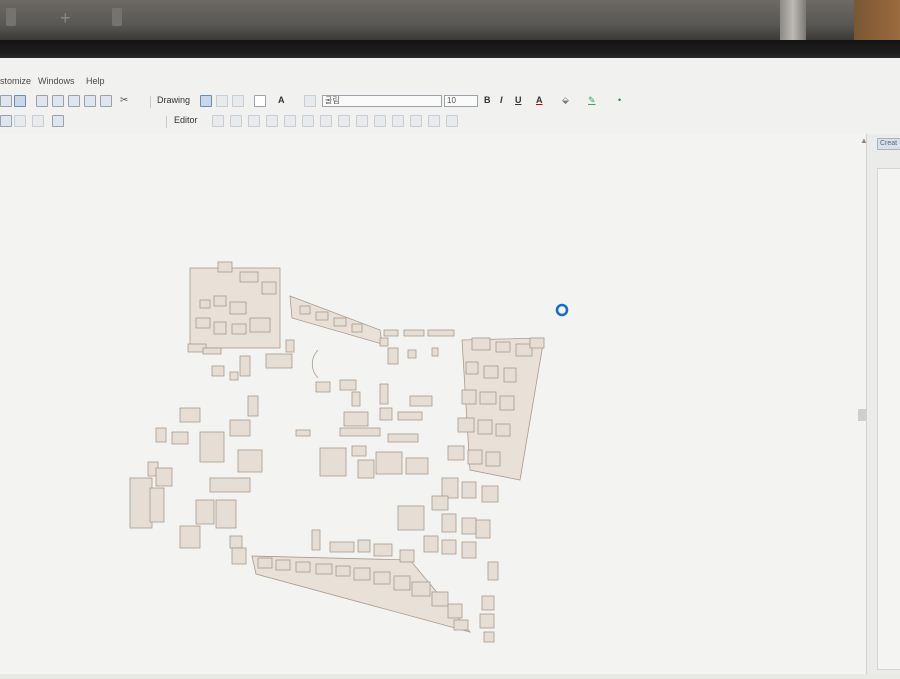  What do you see at coordinates (518, 100) in the screenshot?
I see `underline-button: U` at bounding box center [518, 100].